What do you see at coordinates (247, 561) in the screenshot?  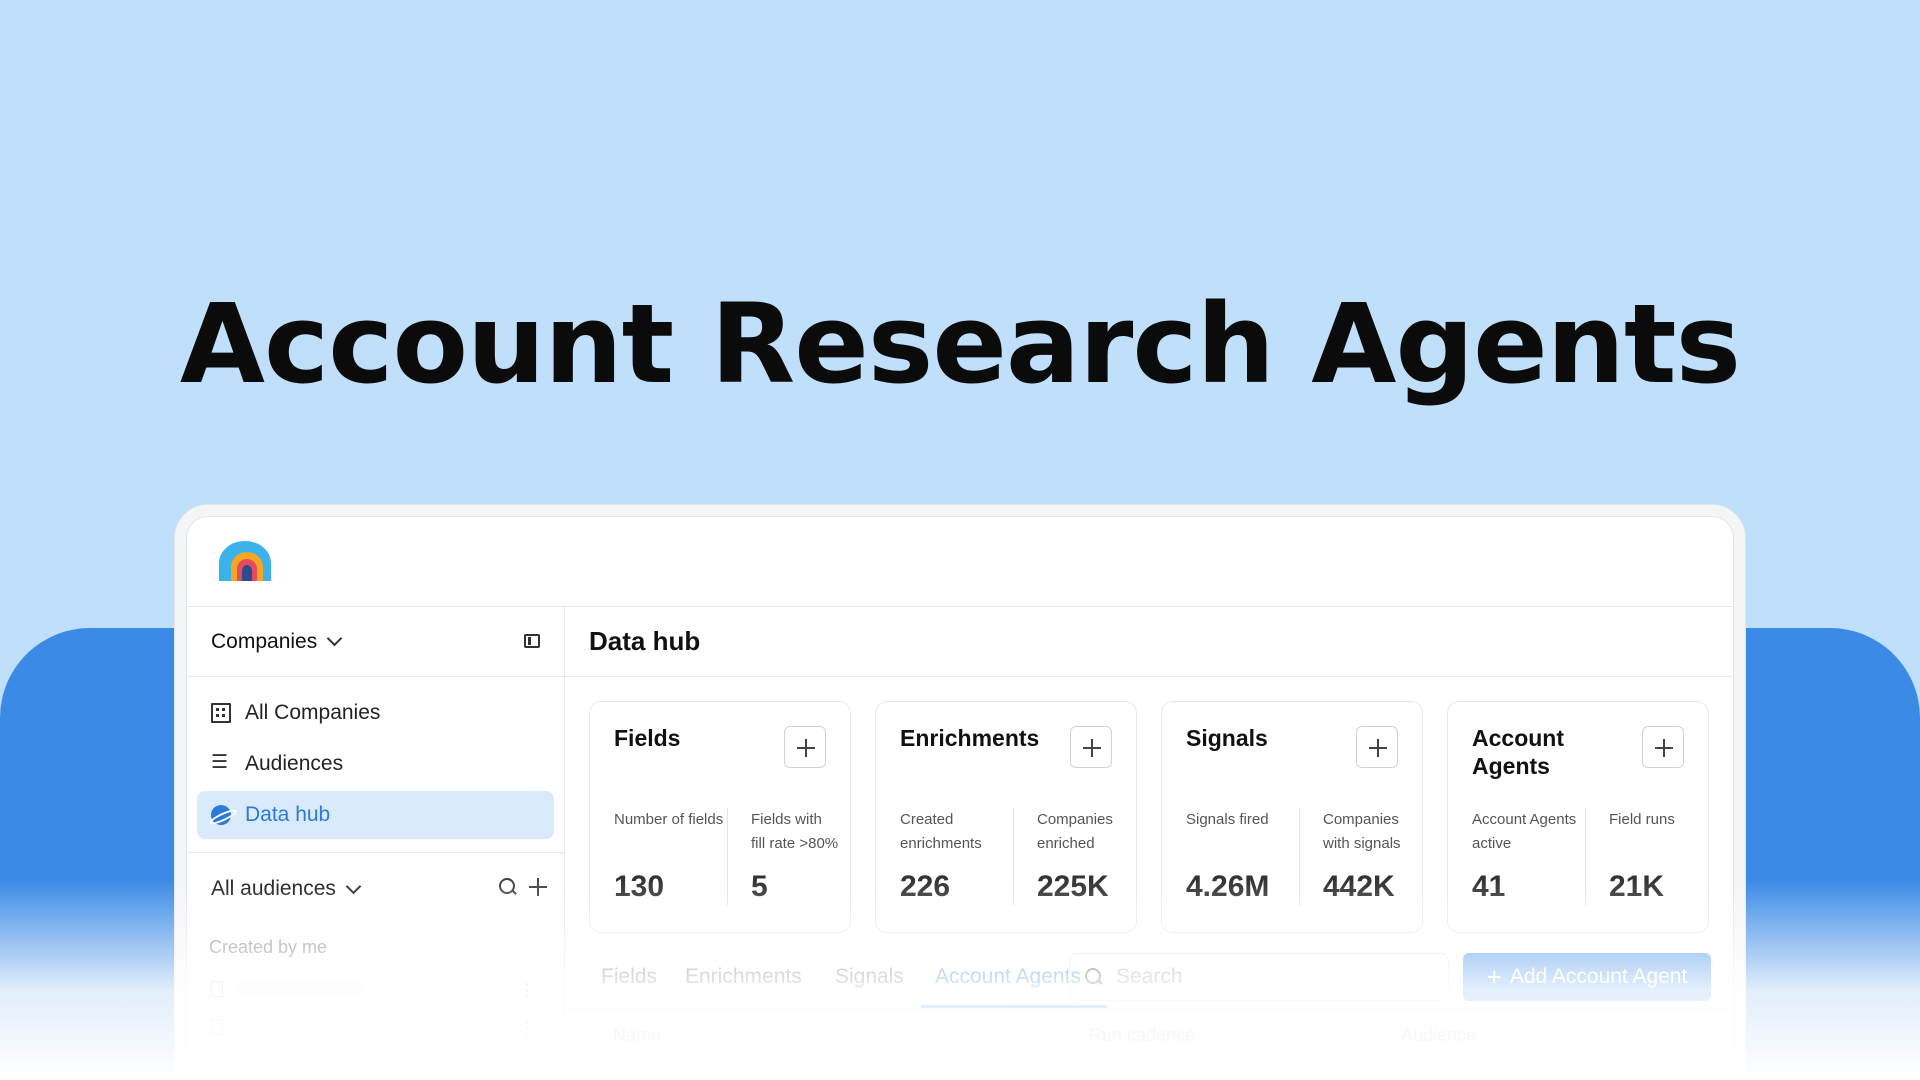 I see `app-logo` at bounding box center [247, 561].